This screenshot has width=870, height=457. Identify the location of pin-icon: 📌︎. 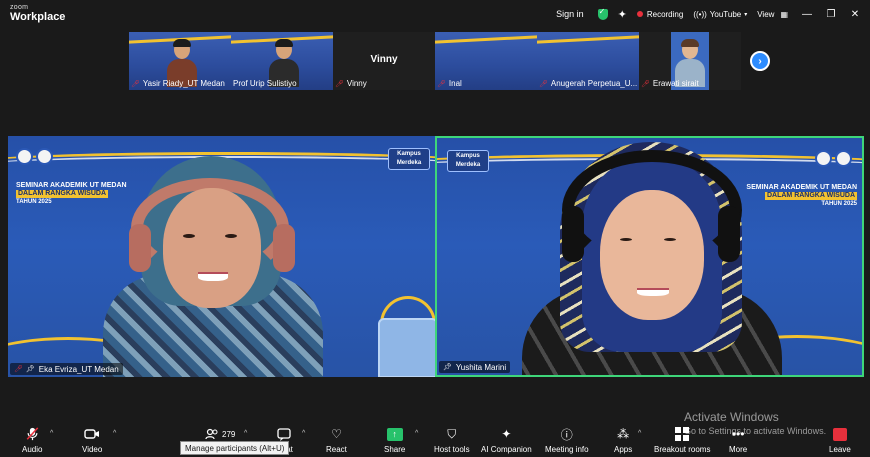
(447, 367).